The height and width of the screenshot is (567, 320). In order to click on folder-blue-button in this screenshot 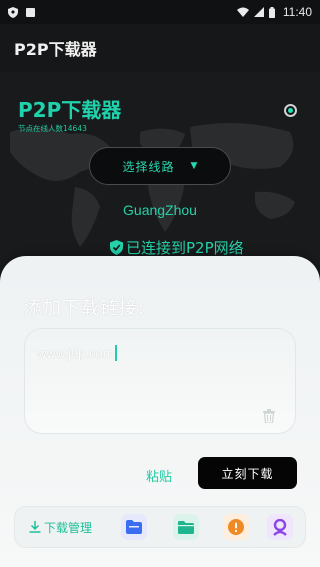, I will do `click(134, 527)`.